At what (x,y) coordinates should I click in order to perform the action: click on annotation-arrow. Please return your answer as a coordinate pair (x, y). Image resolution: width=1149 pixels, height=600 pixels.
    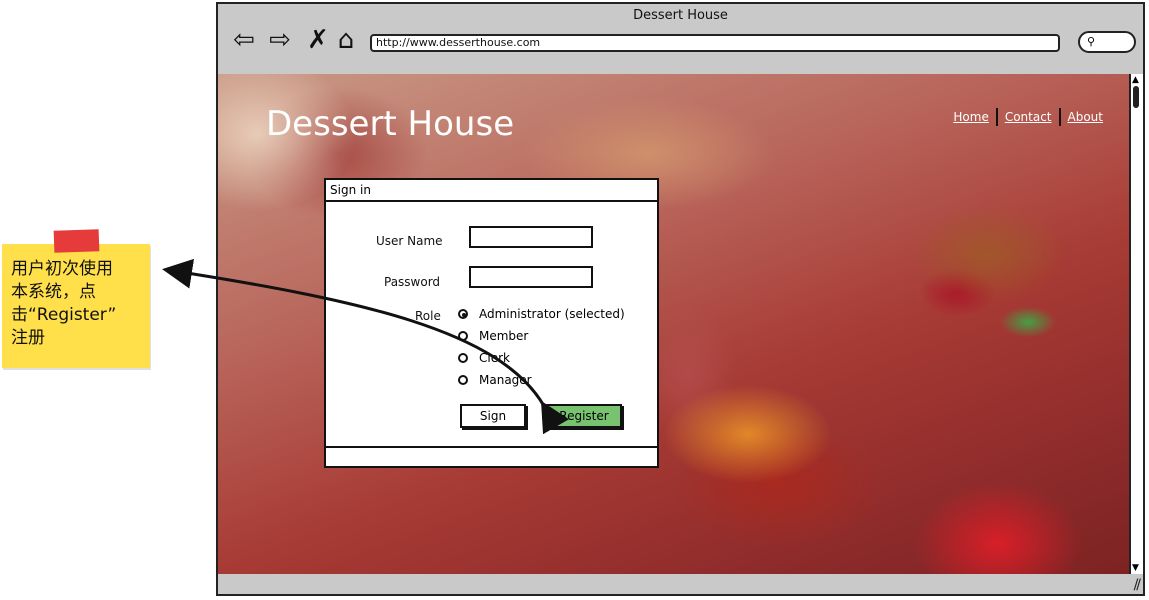
    Looking at the image, I should click on (366, 346).